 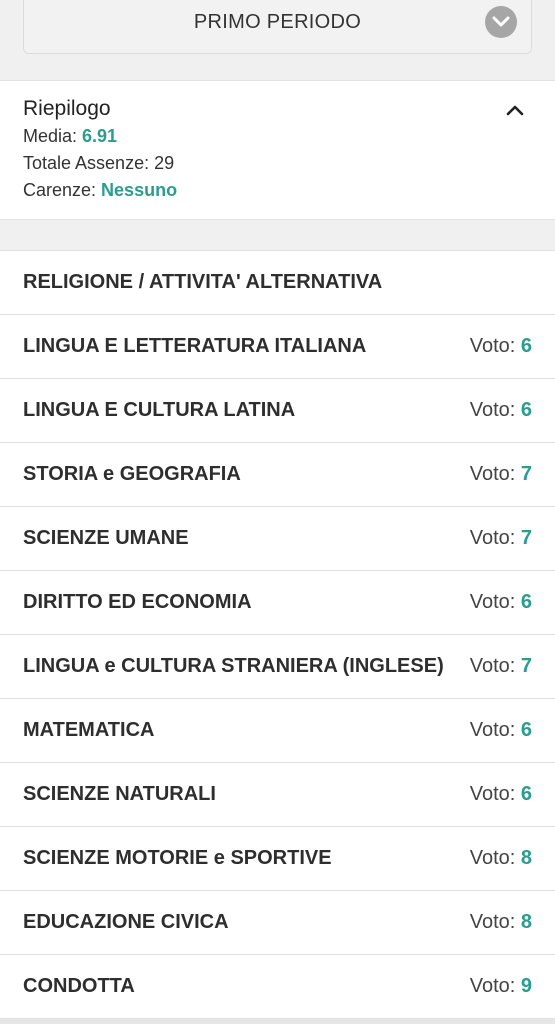 What do you see at coordinates (277, 475) in the screenshot?
I see `subject-row: STORIA e GEOGRAFIA Voto: 7` at bounding box center [277, 475].